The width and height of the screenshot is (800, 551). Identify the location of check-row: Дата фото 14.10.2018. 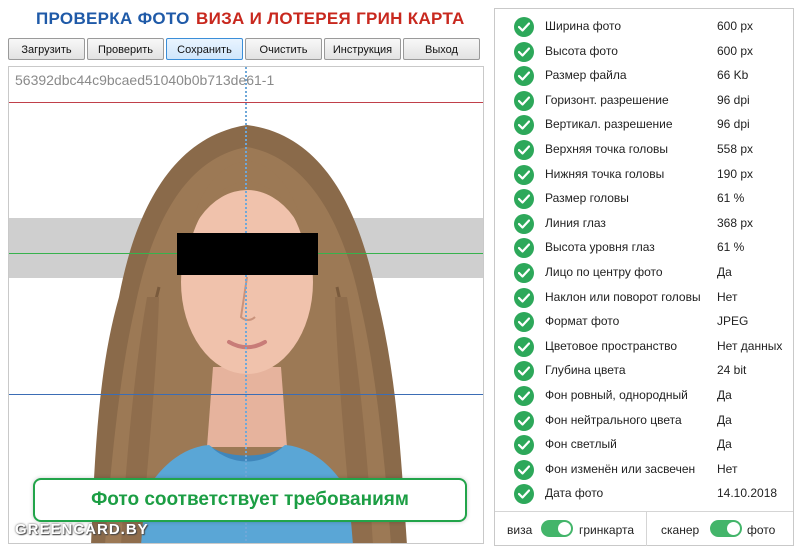
(645, 494).